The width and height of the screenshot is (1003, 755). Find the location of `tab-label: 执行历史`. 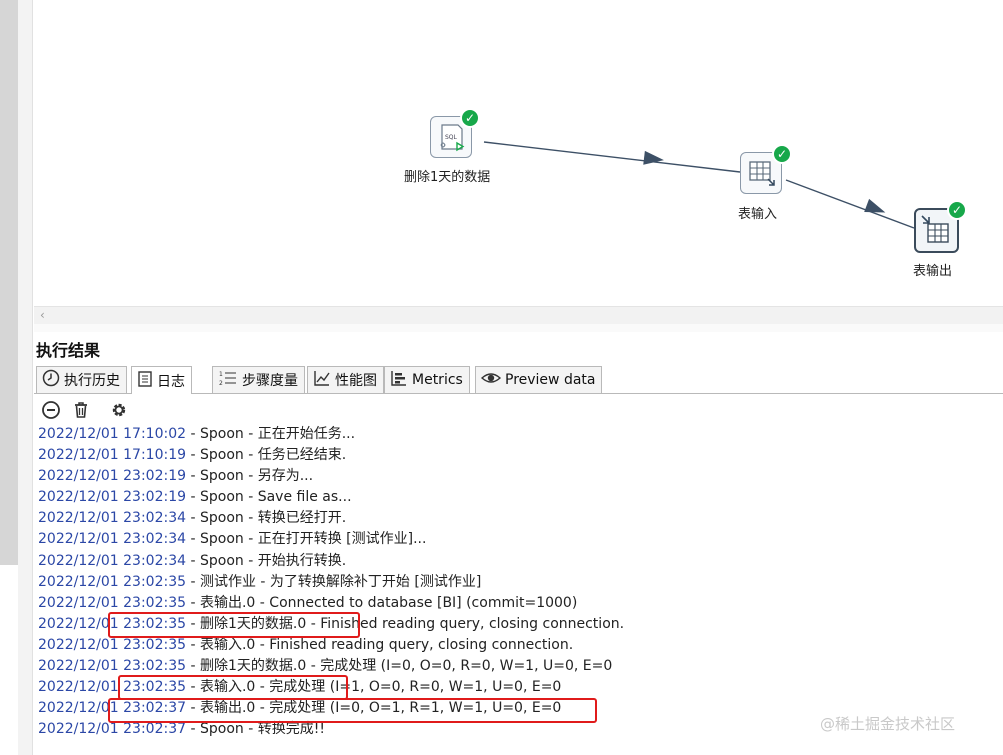

tab-label: 执行历史 is located at coordinates (92, 381).